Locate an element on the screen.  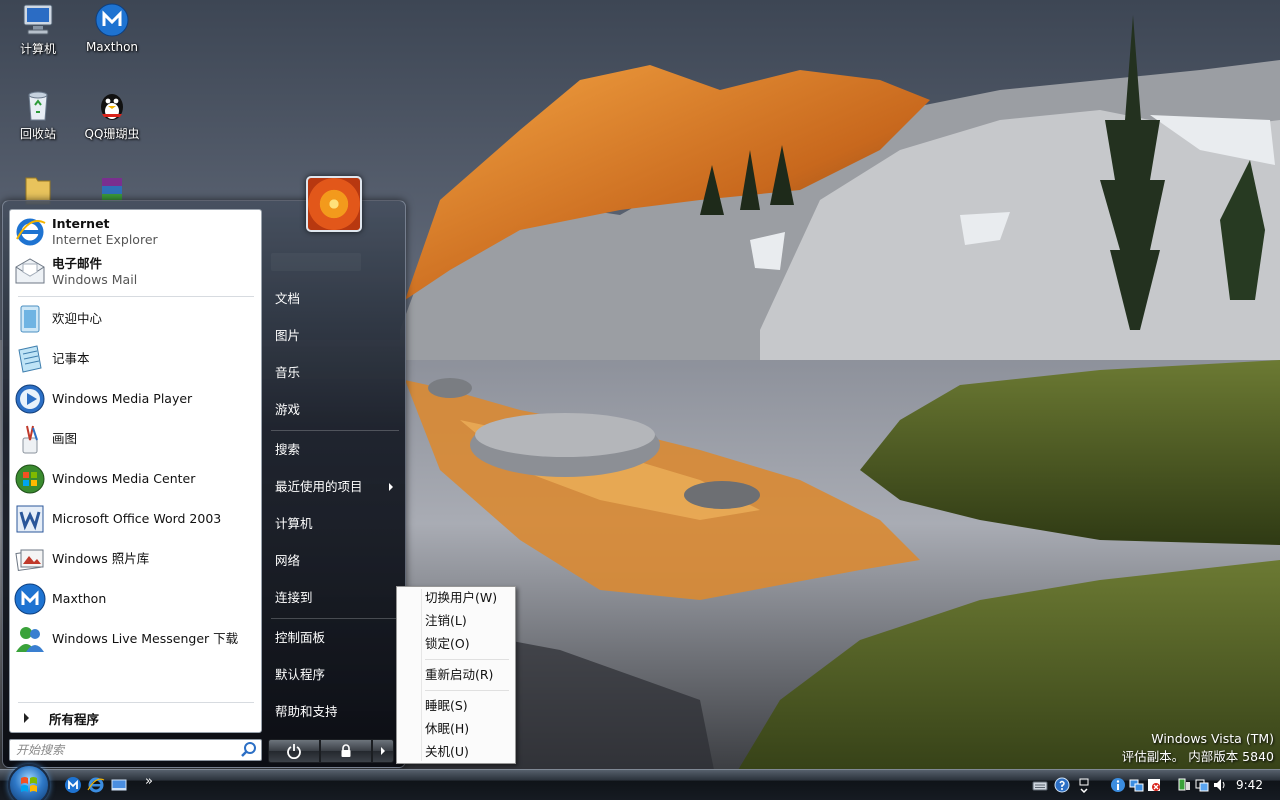
network-connection-icon is located at coordinates (1202, 785).